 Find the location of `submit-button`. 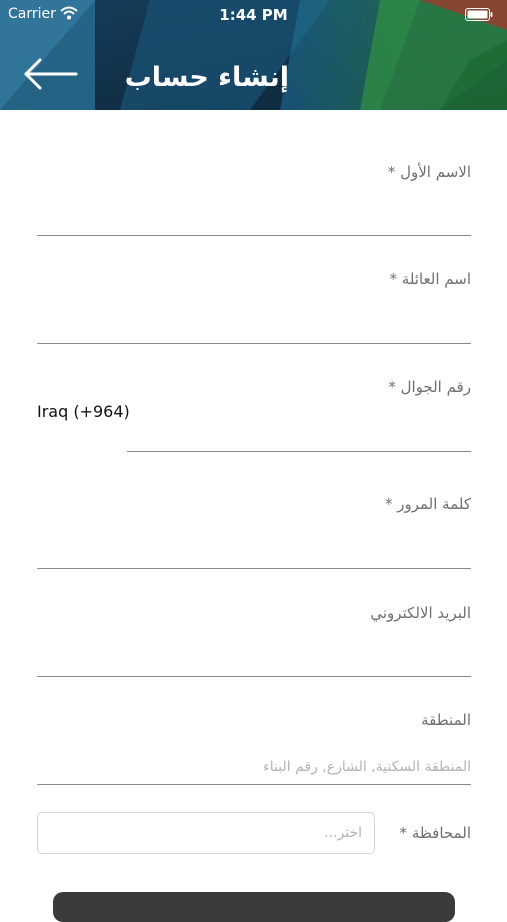

submit-button is located at coordinates (254, 907).